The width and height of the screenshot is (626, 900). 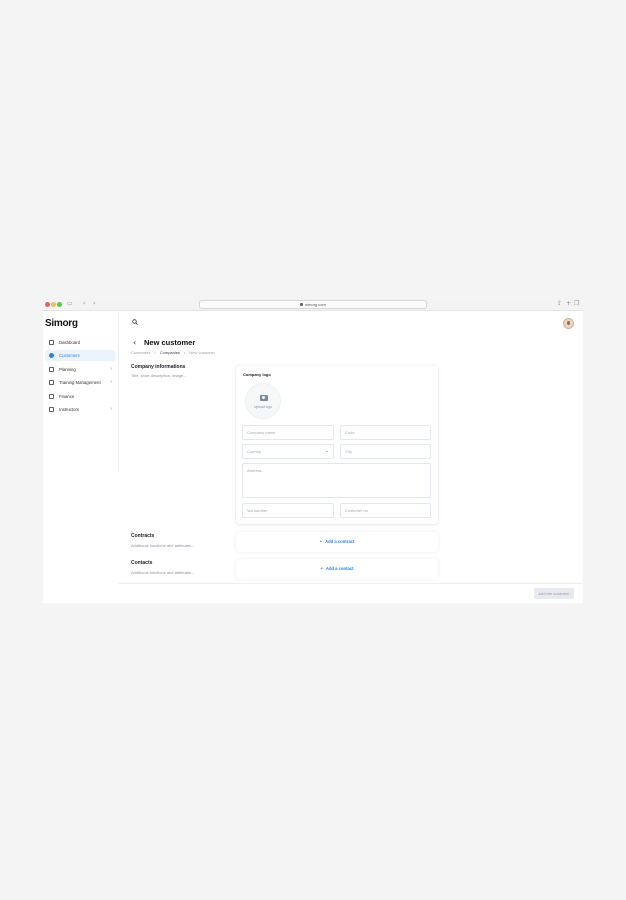 I want to click on sidebar-item-label: Training Management, so click(x=80, y=382).